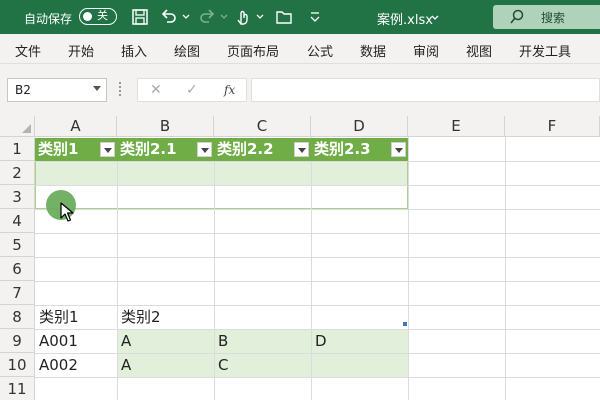 Image resolution: width=600 pixels, height=400 pixels. Describe the element at coordinates (17, 221) in the screenshot. I see `row-header-4: 4` at that location.